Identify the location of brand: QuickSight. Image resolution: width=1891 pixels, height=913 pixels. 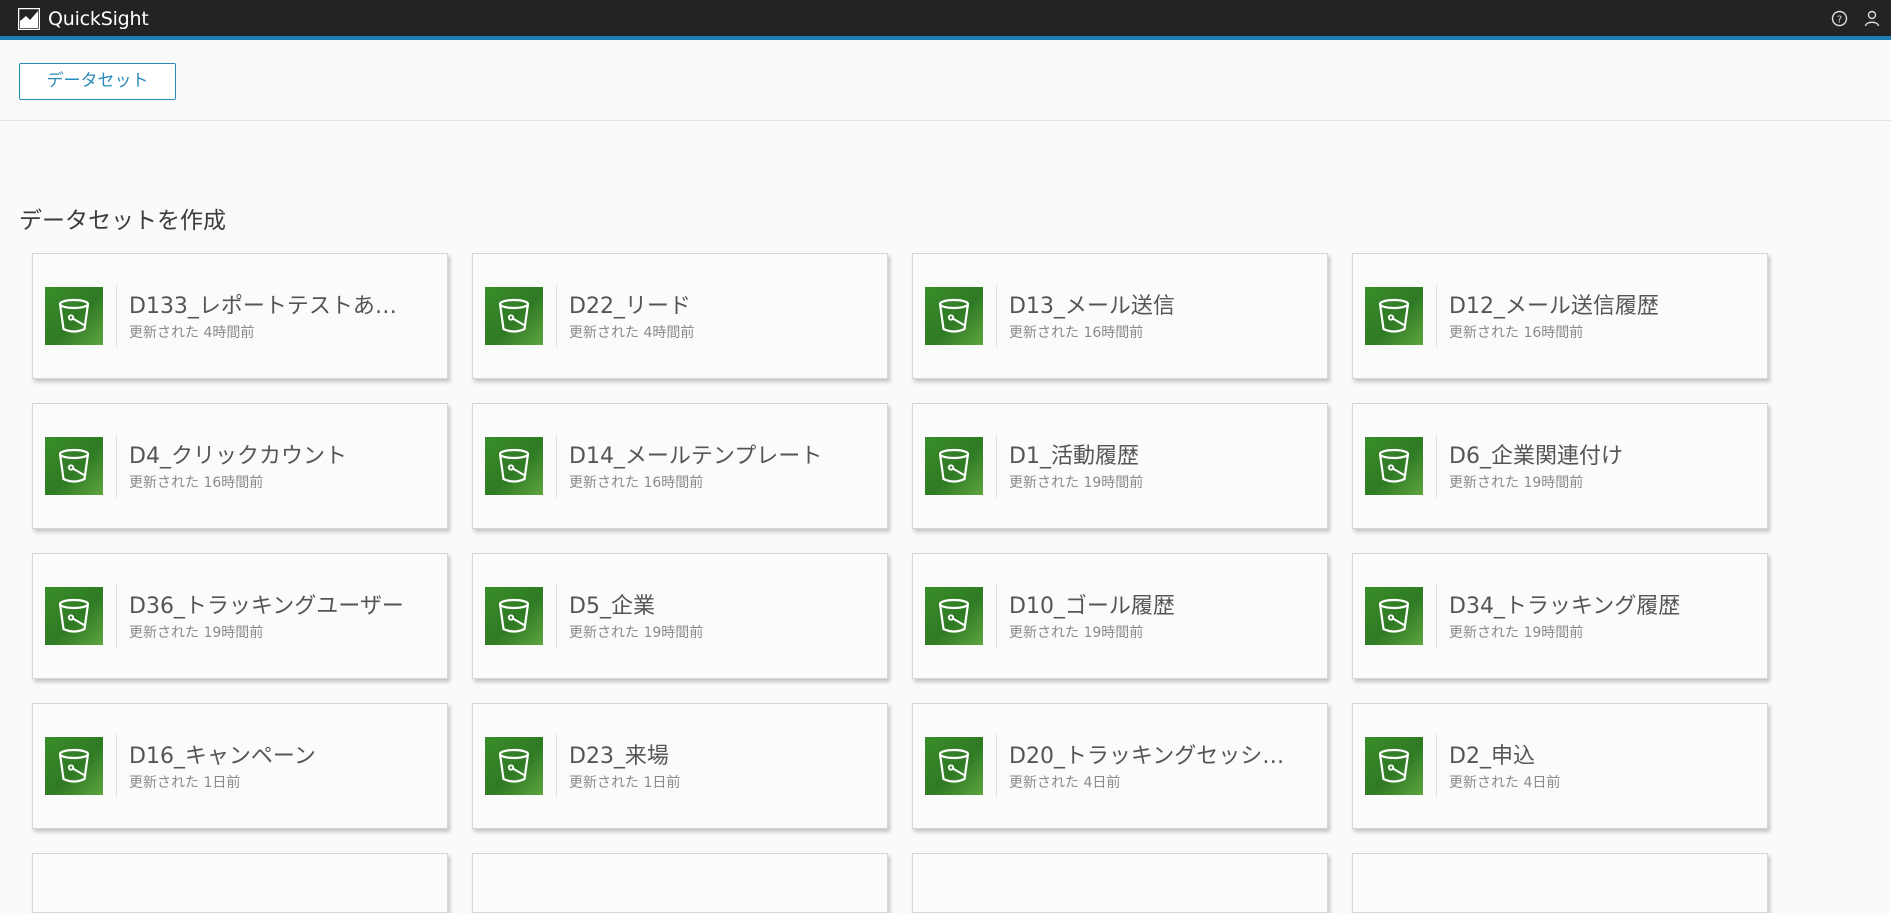
(83, 19).